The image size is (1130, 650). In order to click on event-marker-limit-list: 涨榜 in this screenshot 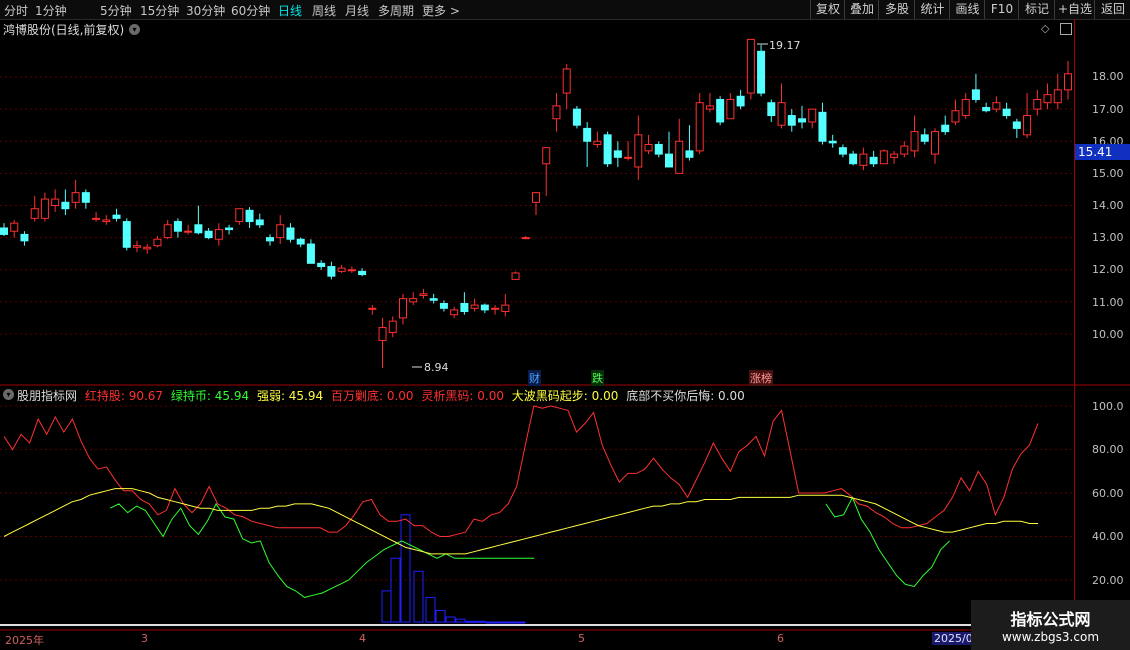, I will do `click(761, 378)`.